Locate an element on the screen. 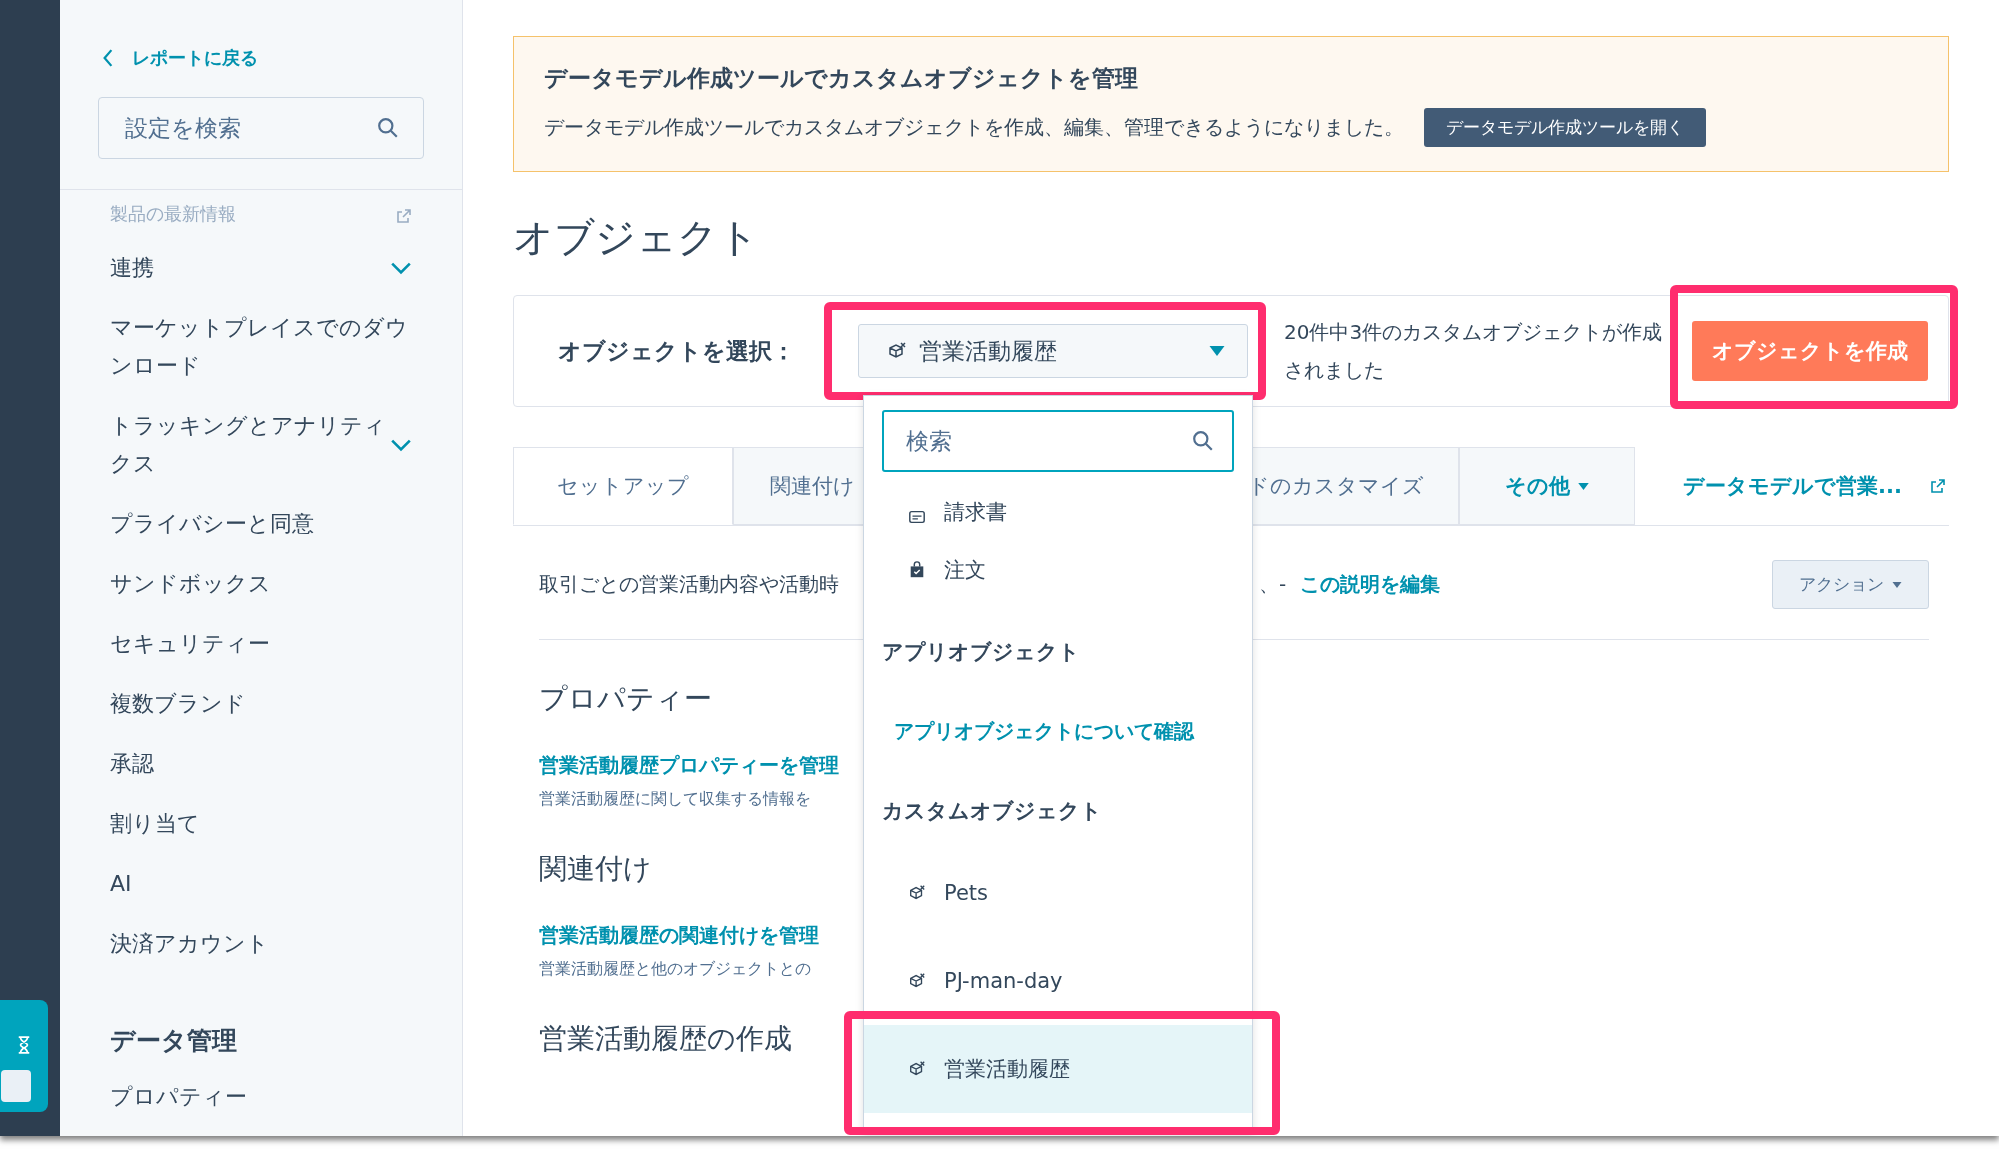 This screenshot has width=1999, height=1152. bag-icon is located at coordinates (917, 570).